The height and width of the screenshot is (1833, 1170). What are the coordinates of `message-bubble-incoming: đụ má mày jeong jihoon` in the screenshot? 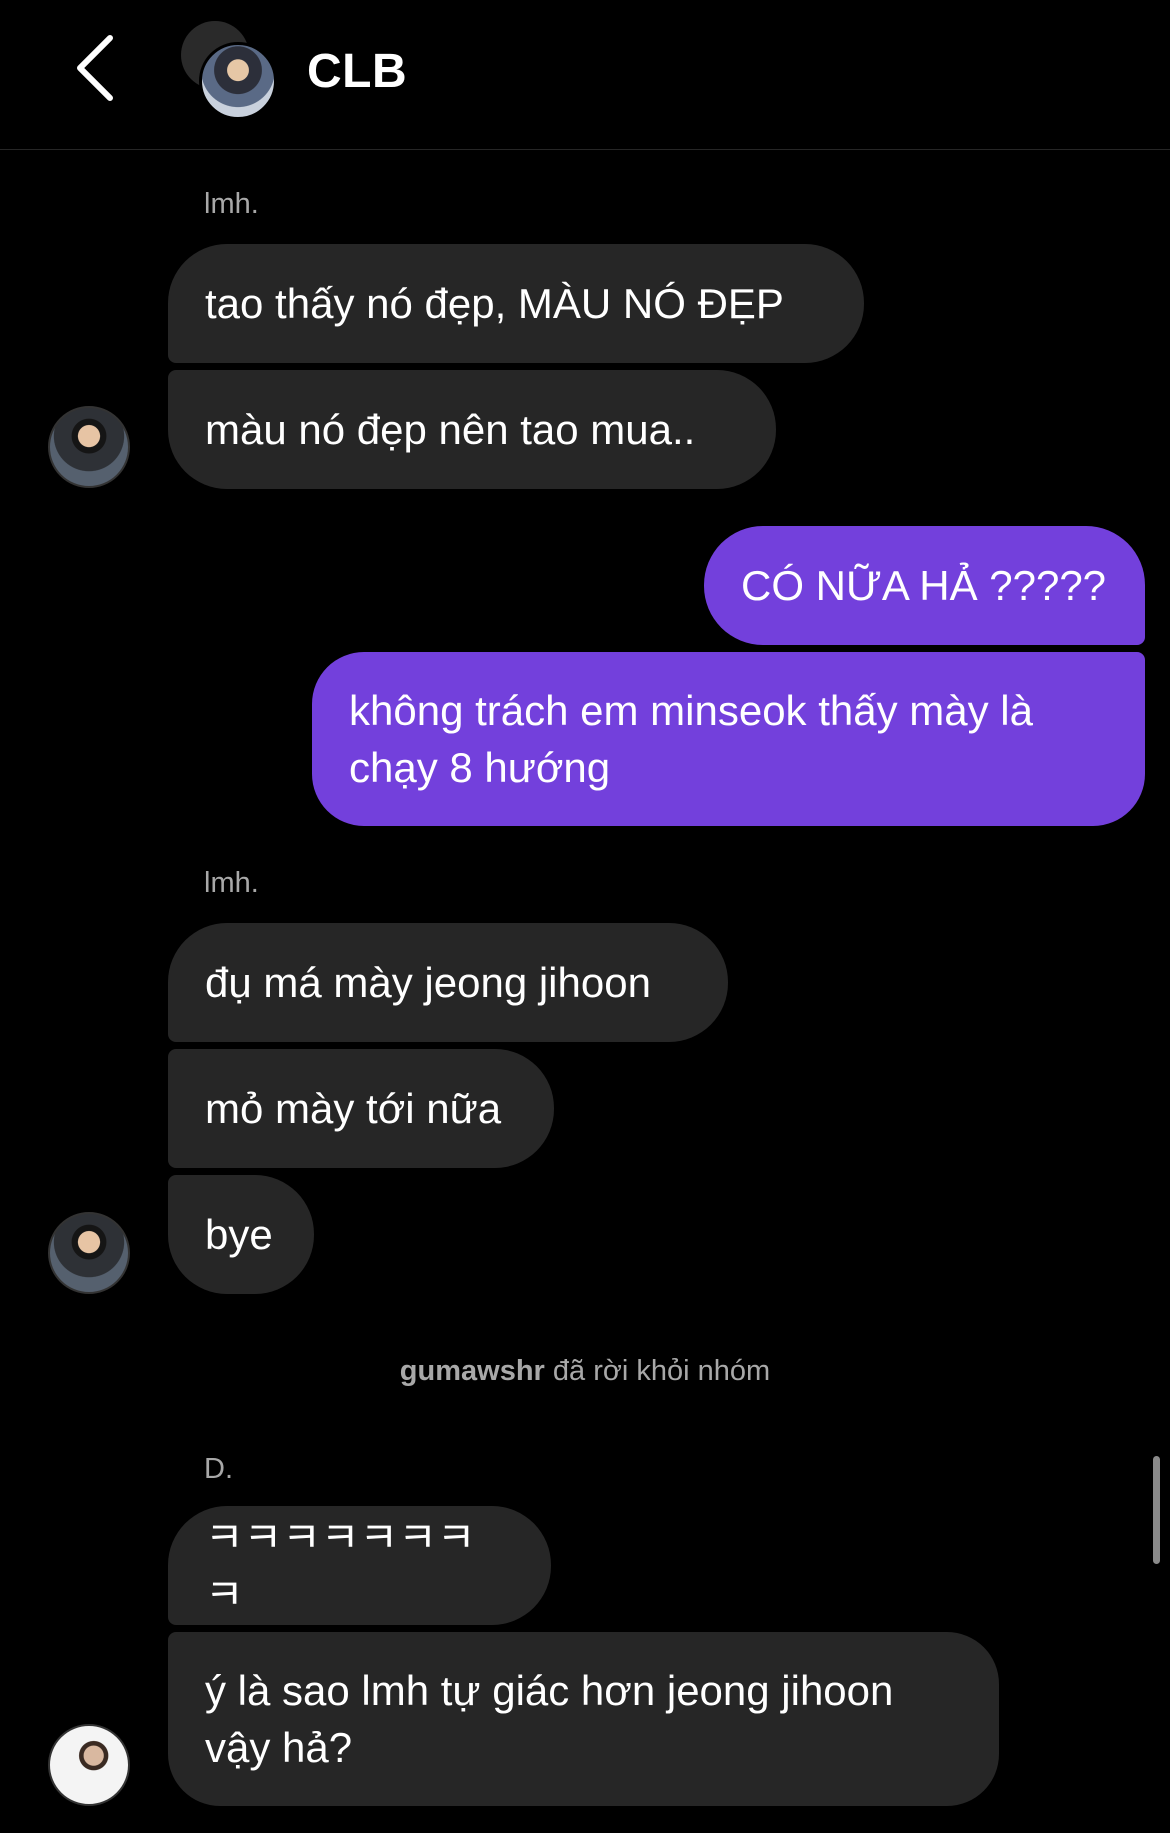 It's located at (448, 982).